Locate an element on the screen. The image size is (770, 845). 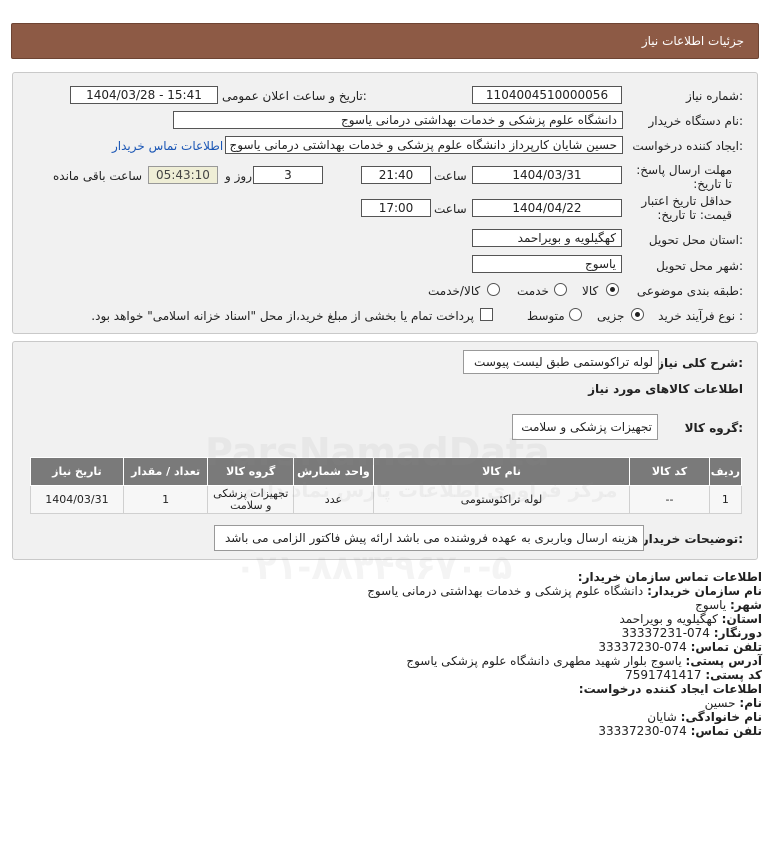
col-code: کد کالا is located at coordinates (669, 471).